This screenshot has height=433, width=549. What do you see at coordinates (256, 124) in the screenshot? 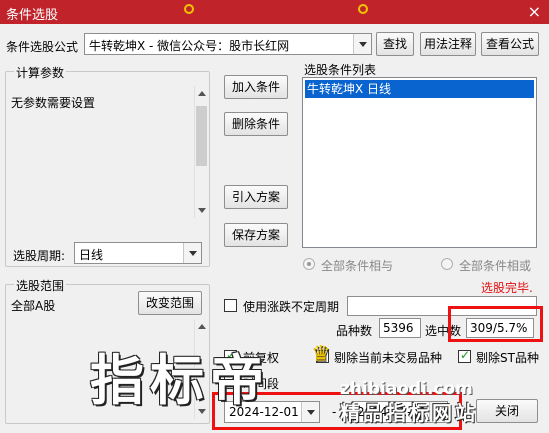
I see `delete-condition-button: 删除条件` at bounding box center [256, 124].